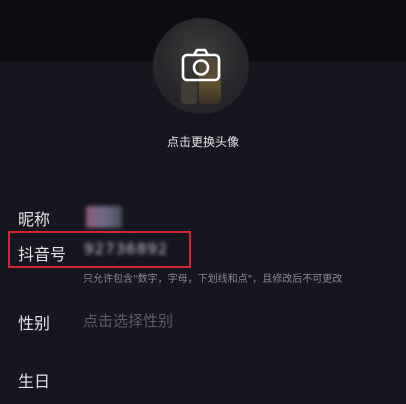  Describe the element at coordinates (213, 279) in the screenshot. I see `douyin-id-hint: 只允许包含"数字，字母，下划线和点"，且修改后不可更改` at that location.